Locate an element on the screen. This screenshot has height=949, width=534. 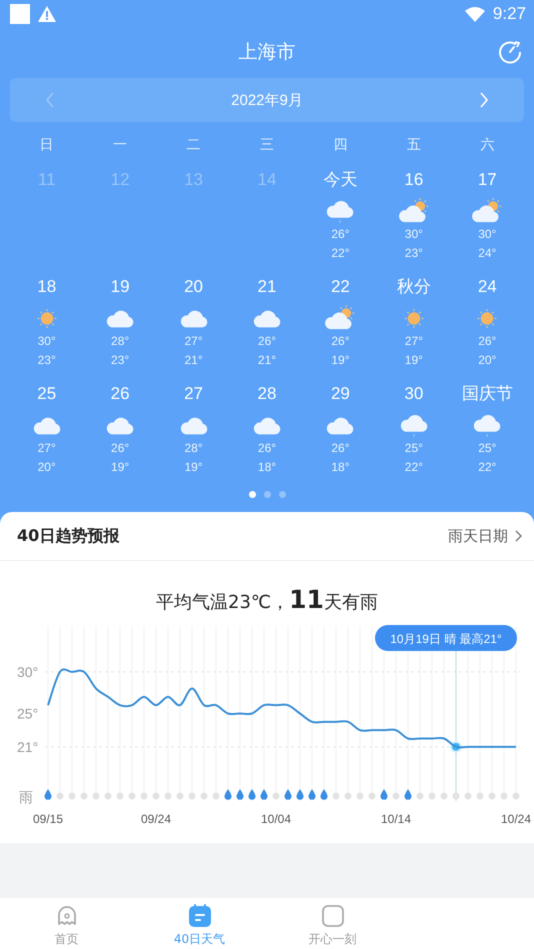
warning-icon is located at coordinates (47, 14).